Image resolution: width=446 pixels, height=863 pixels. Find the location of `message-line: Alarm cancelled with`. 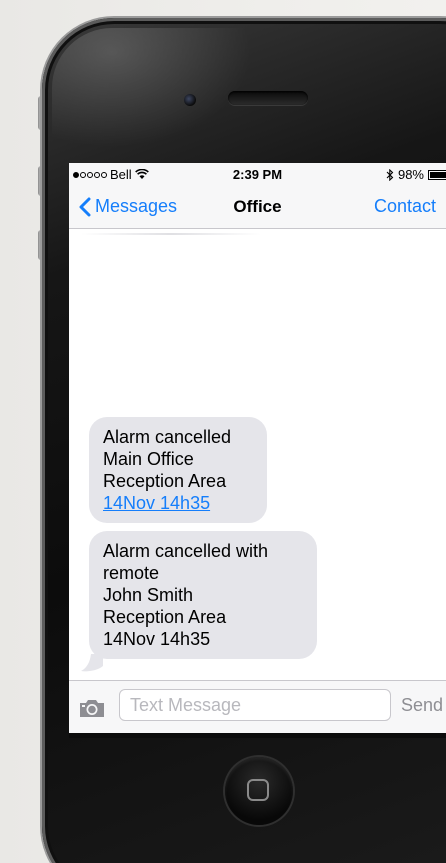

message-line: Alarm cancelled with is located at coordinates (186, 551).